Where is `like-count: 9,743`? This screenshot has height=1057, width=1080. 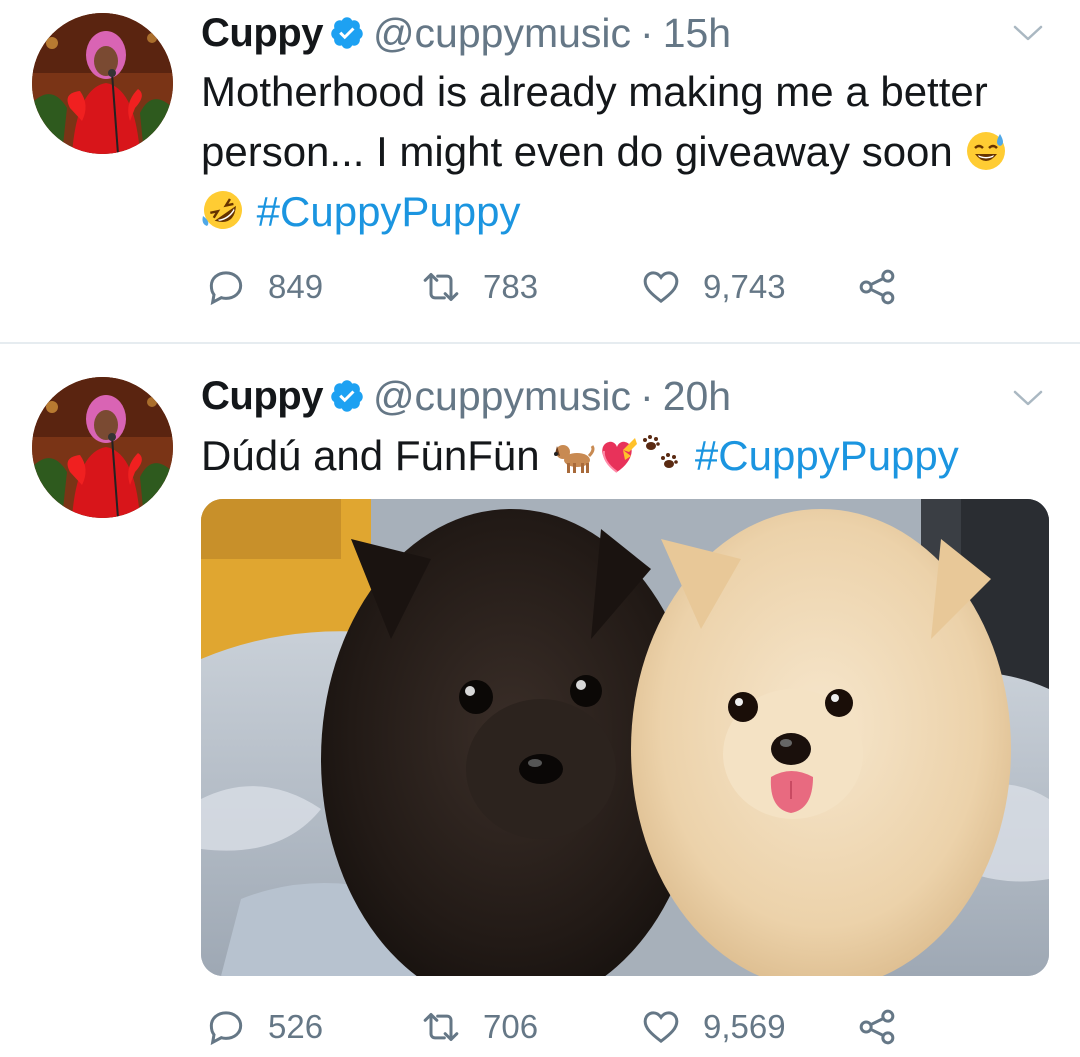
like-count: 9,743 is located at coordinates (744, 286).